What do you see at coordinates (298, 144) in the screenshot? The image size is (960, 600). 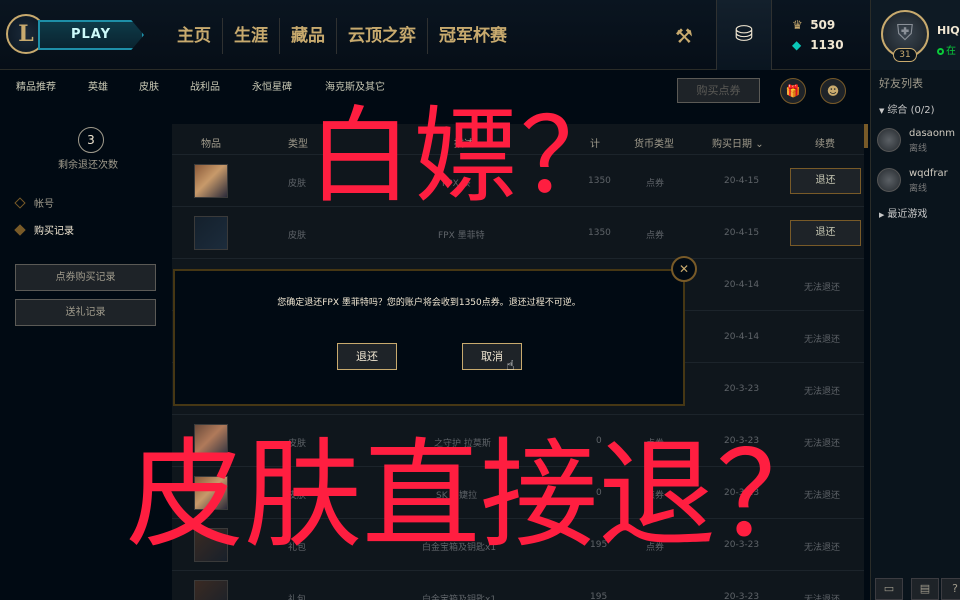 I see `col-type: 类型` at bounding box center [298, 144].